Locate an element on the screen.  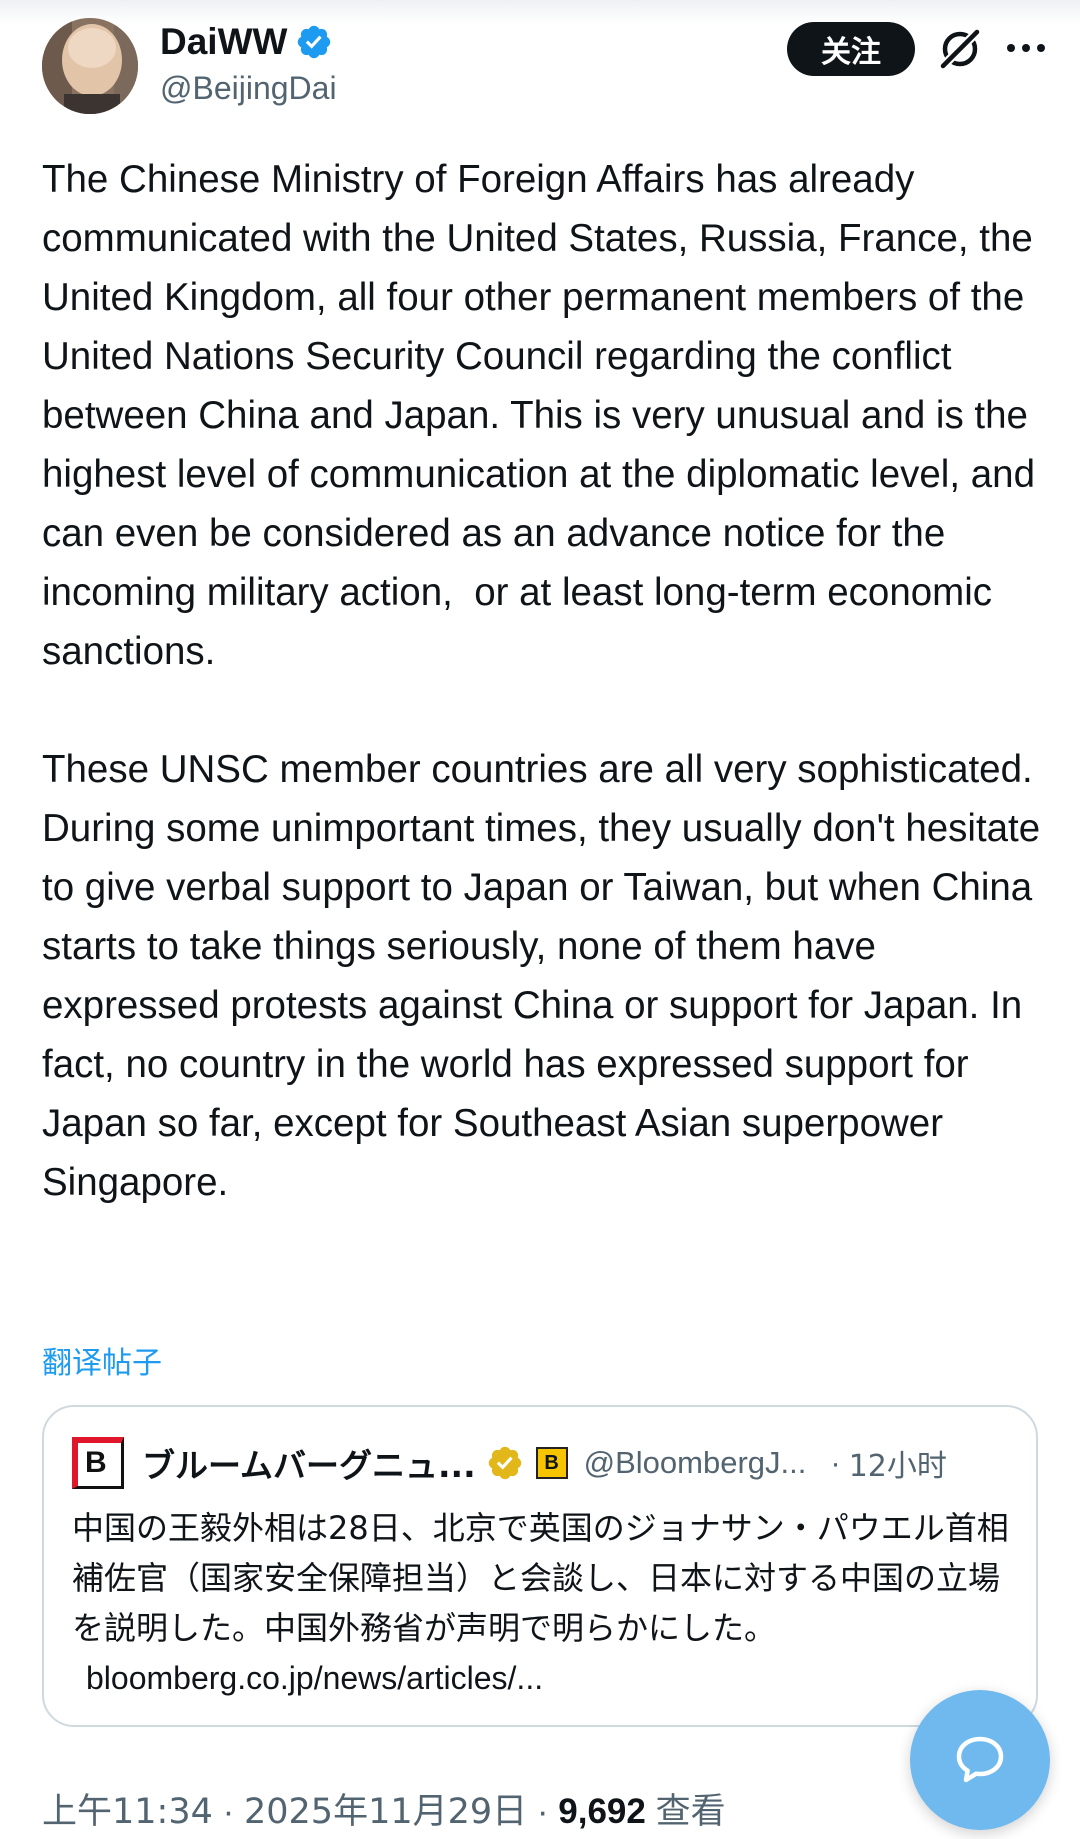
verified-badge-icon is located at coordinates (314, 42).